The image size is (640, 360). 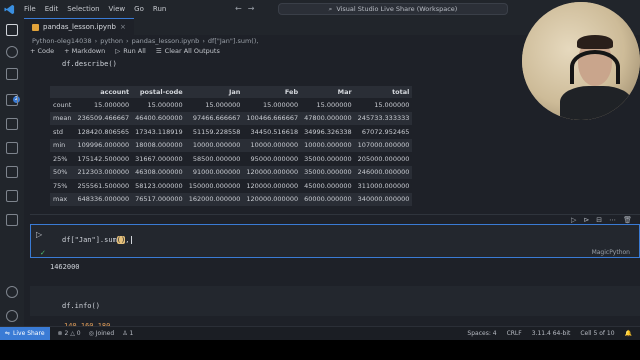 What do you see at coordinates (12, 172) in the screenshot?
I see `testing-icon` at bounding box center [12, 172].